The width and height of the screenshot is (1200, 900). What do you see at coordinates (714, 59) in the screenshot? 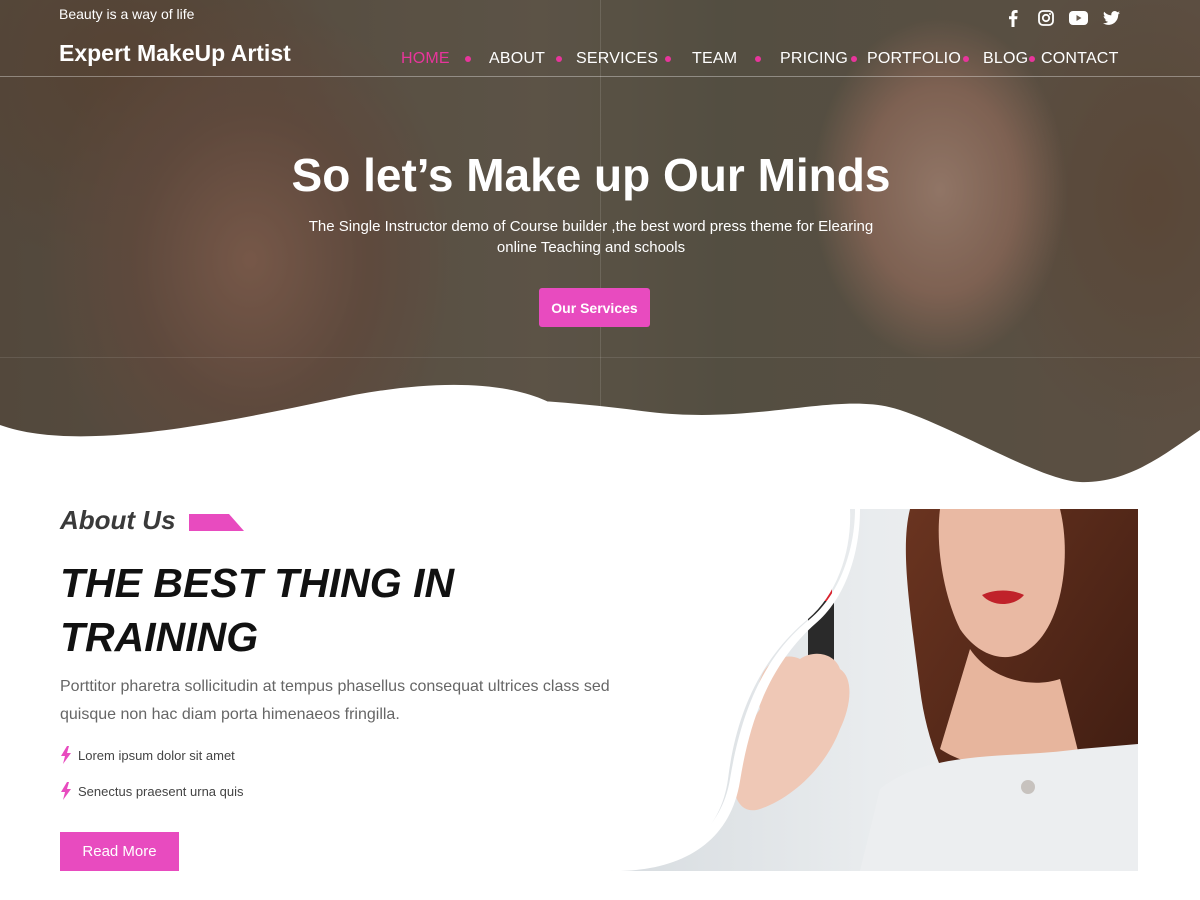
I see `nav-team: TEAM` at bounding box center [714, 59].